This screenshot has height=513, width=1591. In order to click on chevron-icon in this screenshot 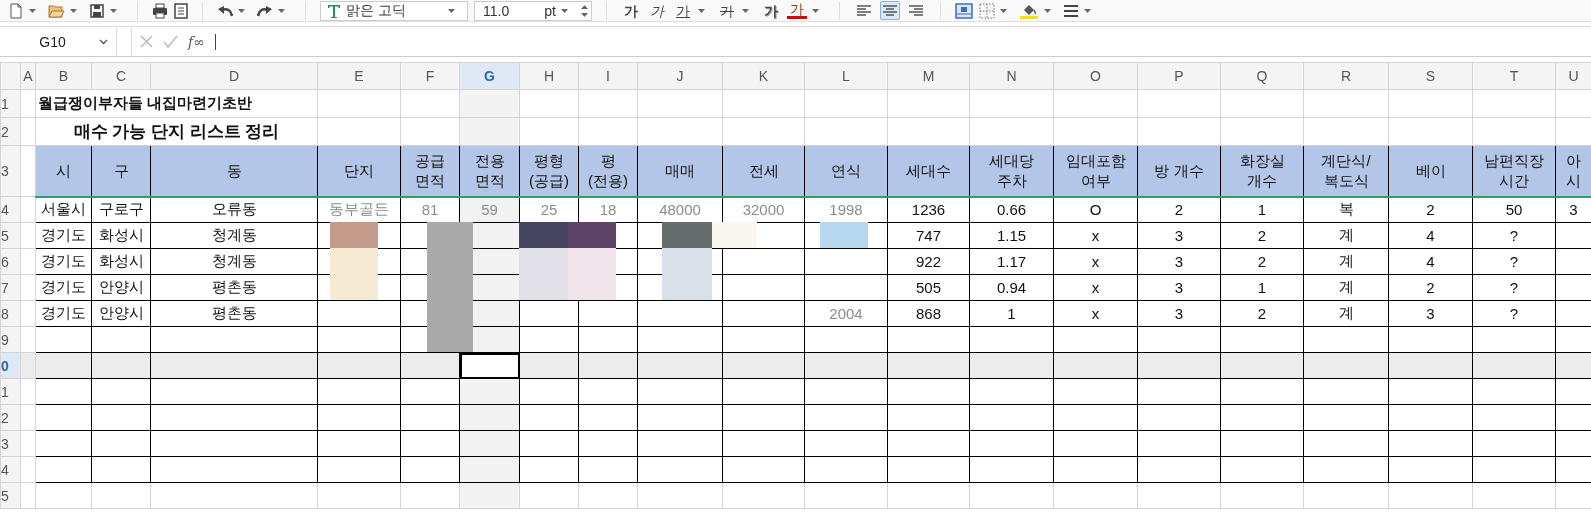, I will do `click(103, 41)`.